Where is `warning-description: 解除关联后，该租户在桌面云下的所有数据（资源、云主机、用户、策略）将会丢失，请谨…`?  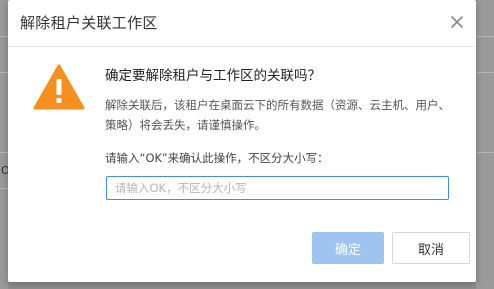 warning-description: 解除关联后，该租户在桌面云下的所有数据（资源、云主机、用户、策略）将会丢失，请谨… is located at coordinates (277, 115).